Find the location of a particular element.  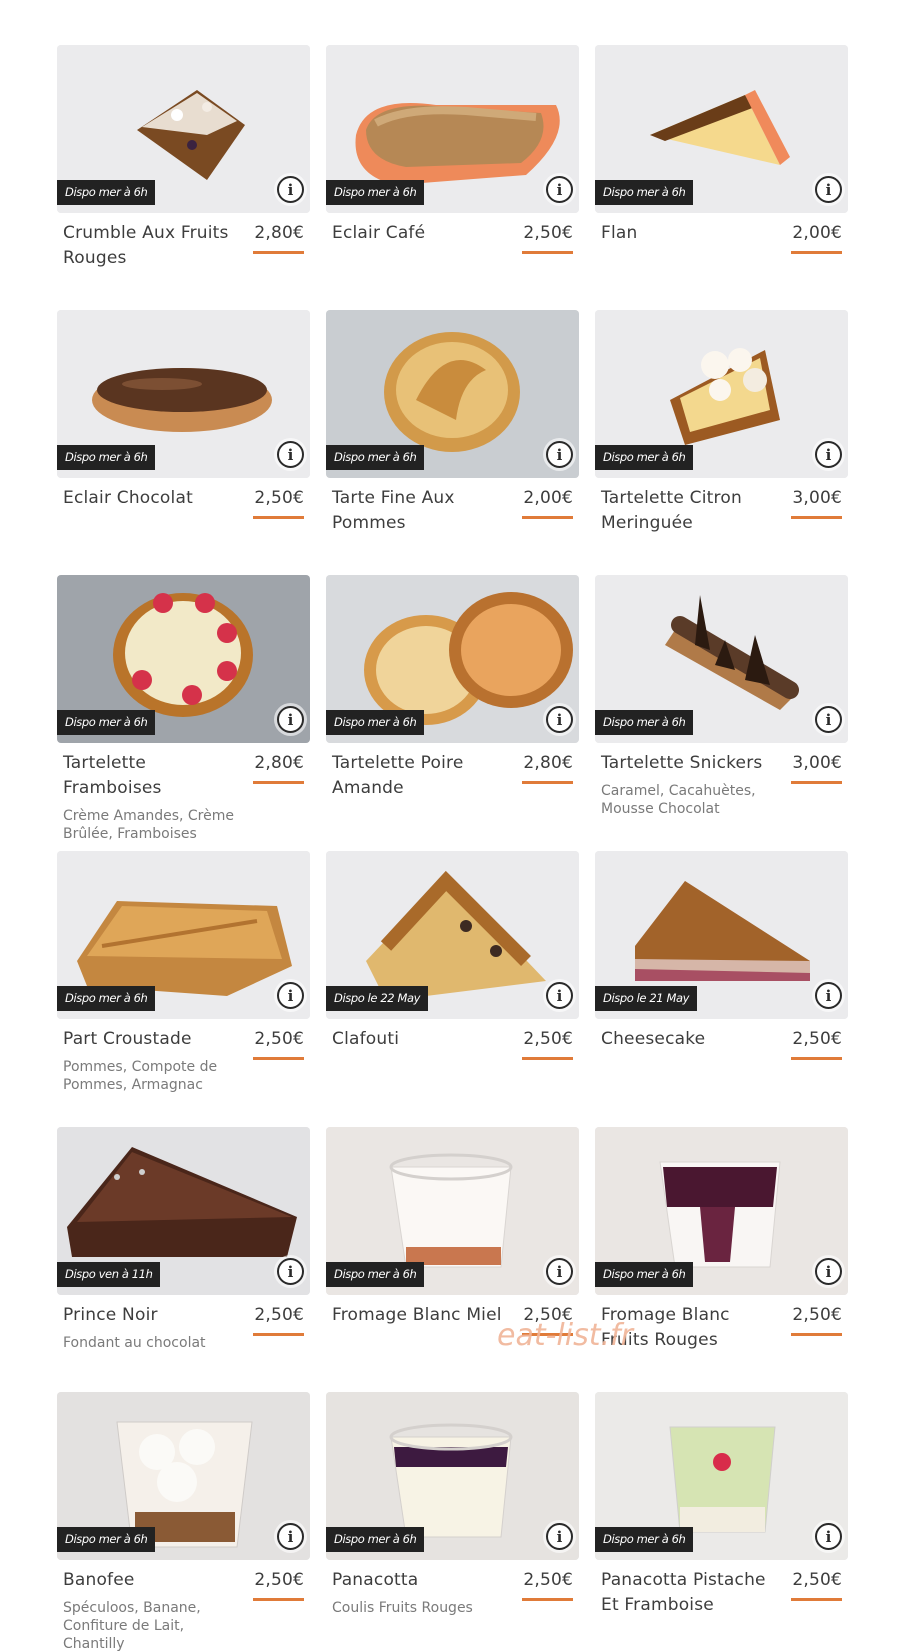

product-name: Tartelette Poire Amande is located at coordinates (417, 776).